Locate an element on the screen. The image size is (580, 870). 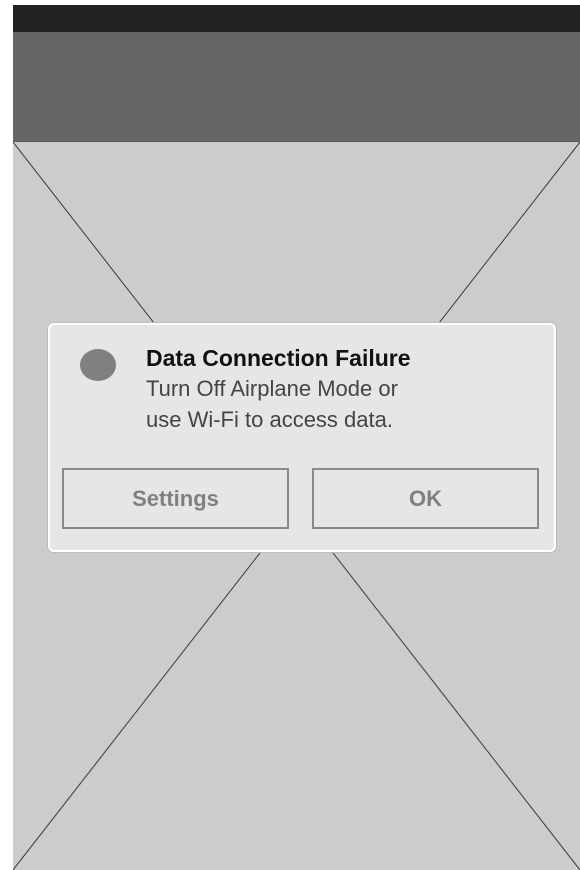
dialog-message-line: use Wi-Fi to access data. is located at coordinates (269, 419).